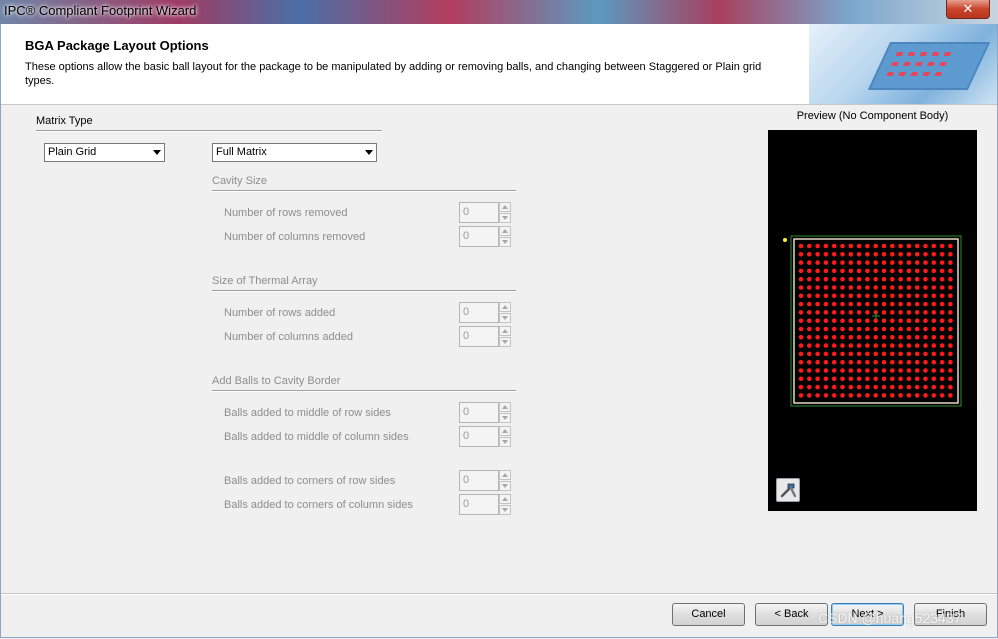  What do you see at coordinates (117, 45) in the screenshot?
I see `page-title: BGA Package Layout Options` at bounding box center [117, 45].